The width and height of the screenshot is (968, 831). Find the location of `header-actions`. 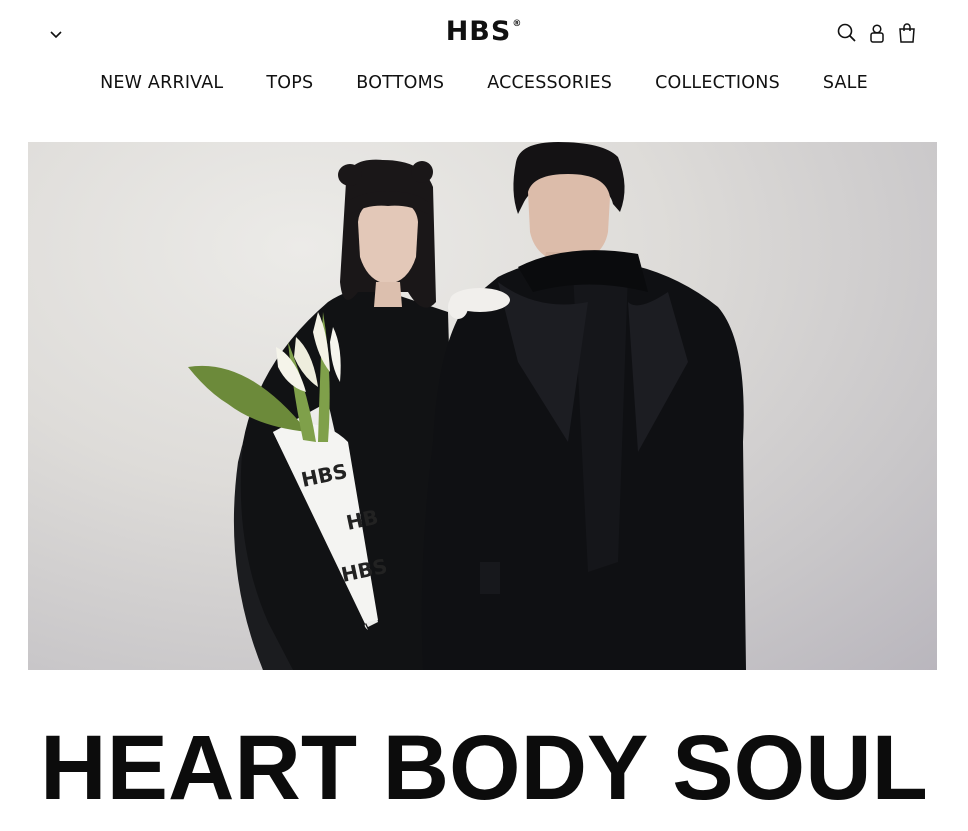

header-actions is located at coordinates (877, 33).